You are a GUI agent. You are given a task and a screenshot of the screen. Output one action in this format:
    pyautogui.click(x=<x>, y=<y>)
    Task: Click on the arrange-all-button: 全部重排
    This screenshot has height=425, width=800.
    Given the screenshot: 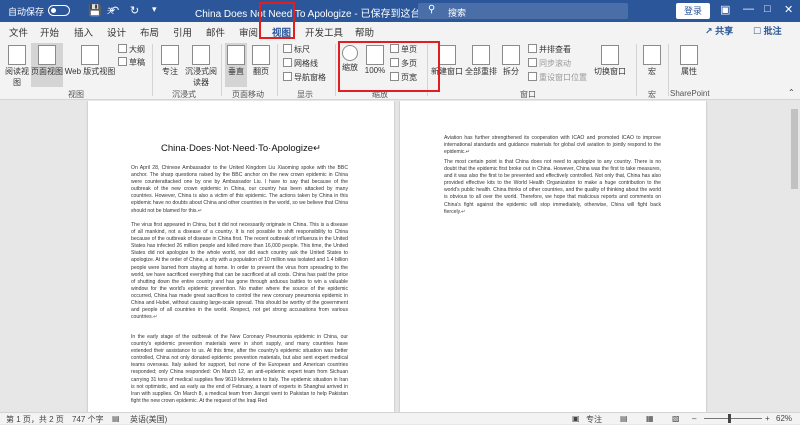 What is the action you would take?
    pyautogui.click(x=481, y=61)
    